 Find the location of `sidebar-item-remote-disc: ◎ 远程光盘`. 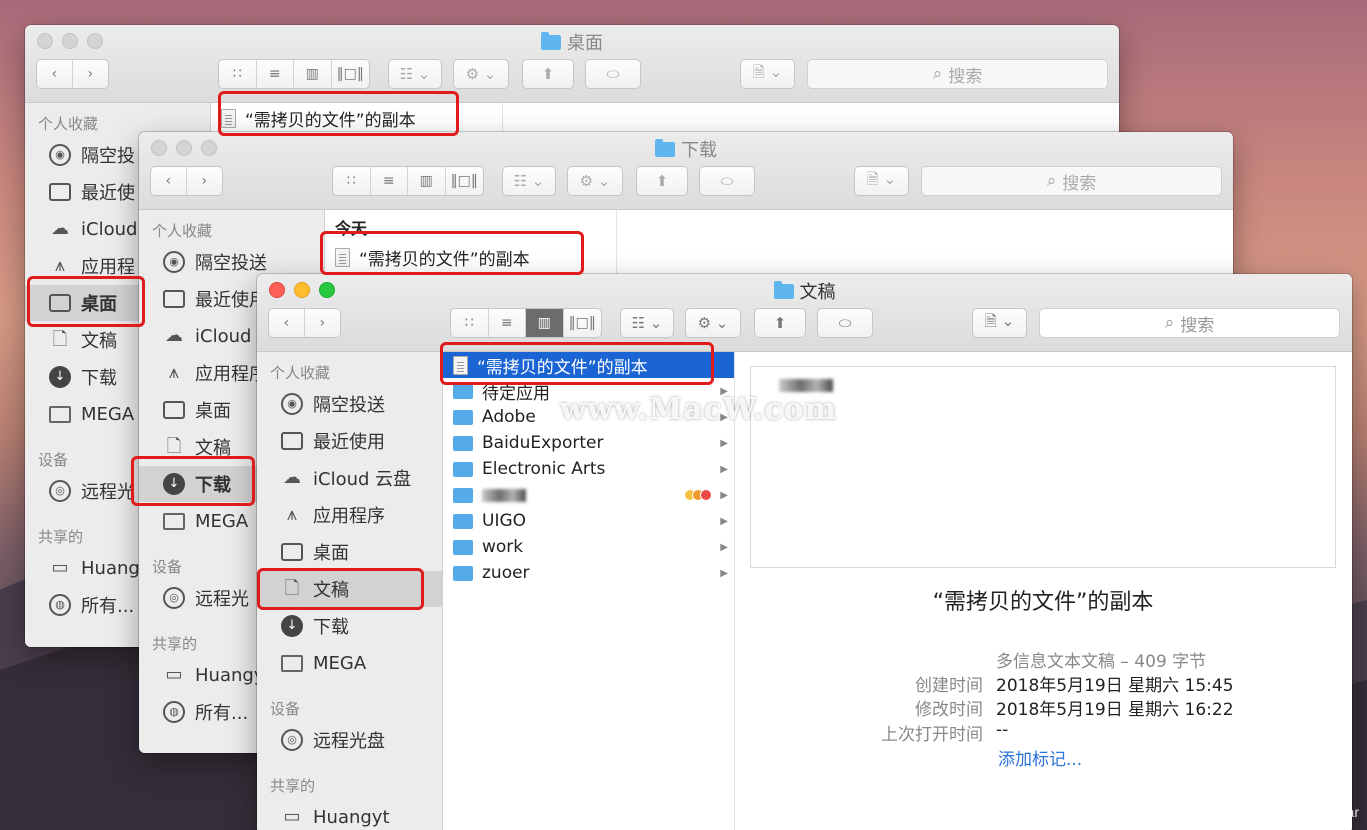

sidebar-item-remote-disc: ◎ 远程光盘 is located at coordinates (349, 740).